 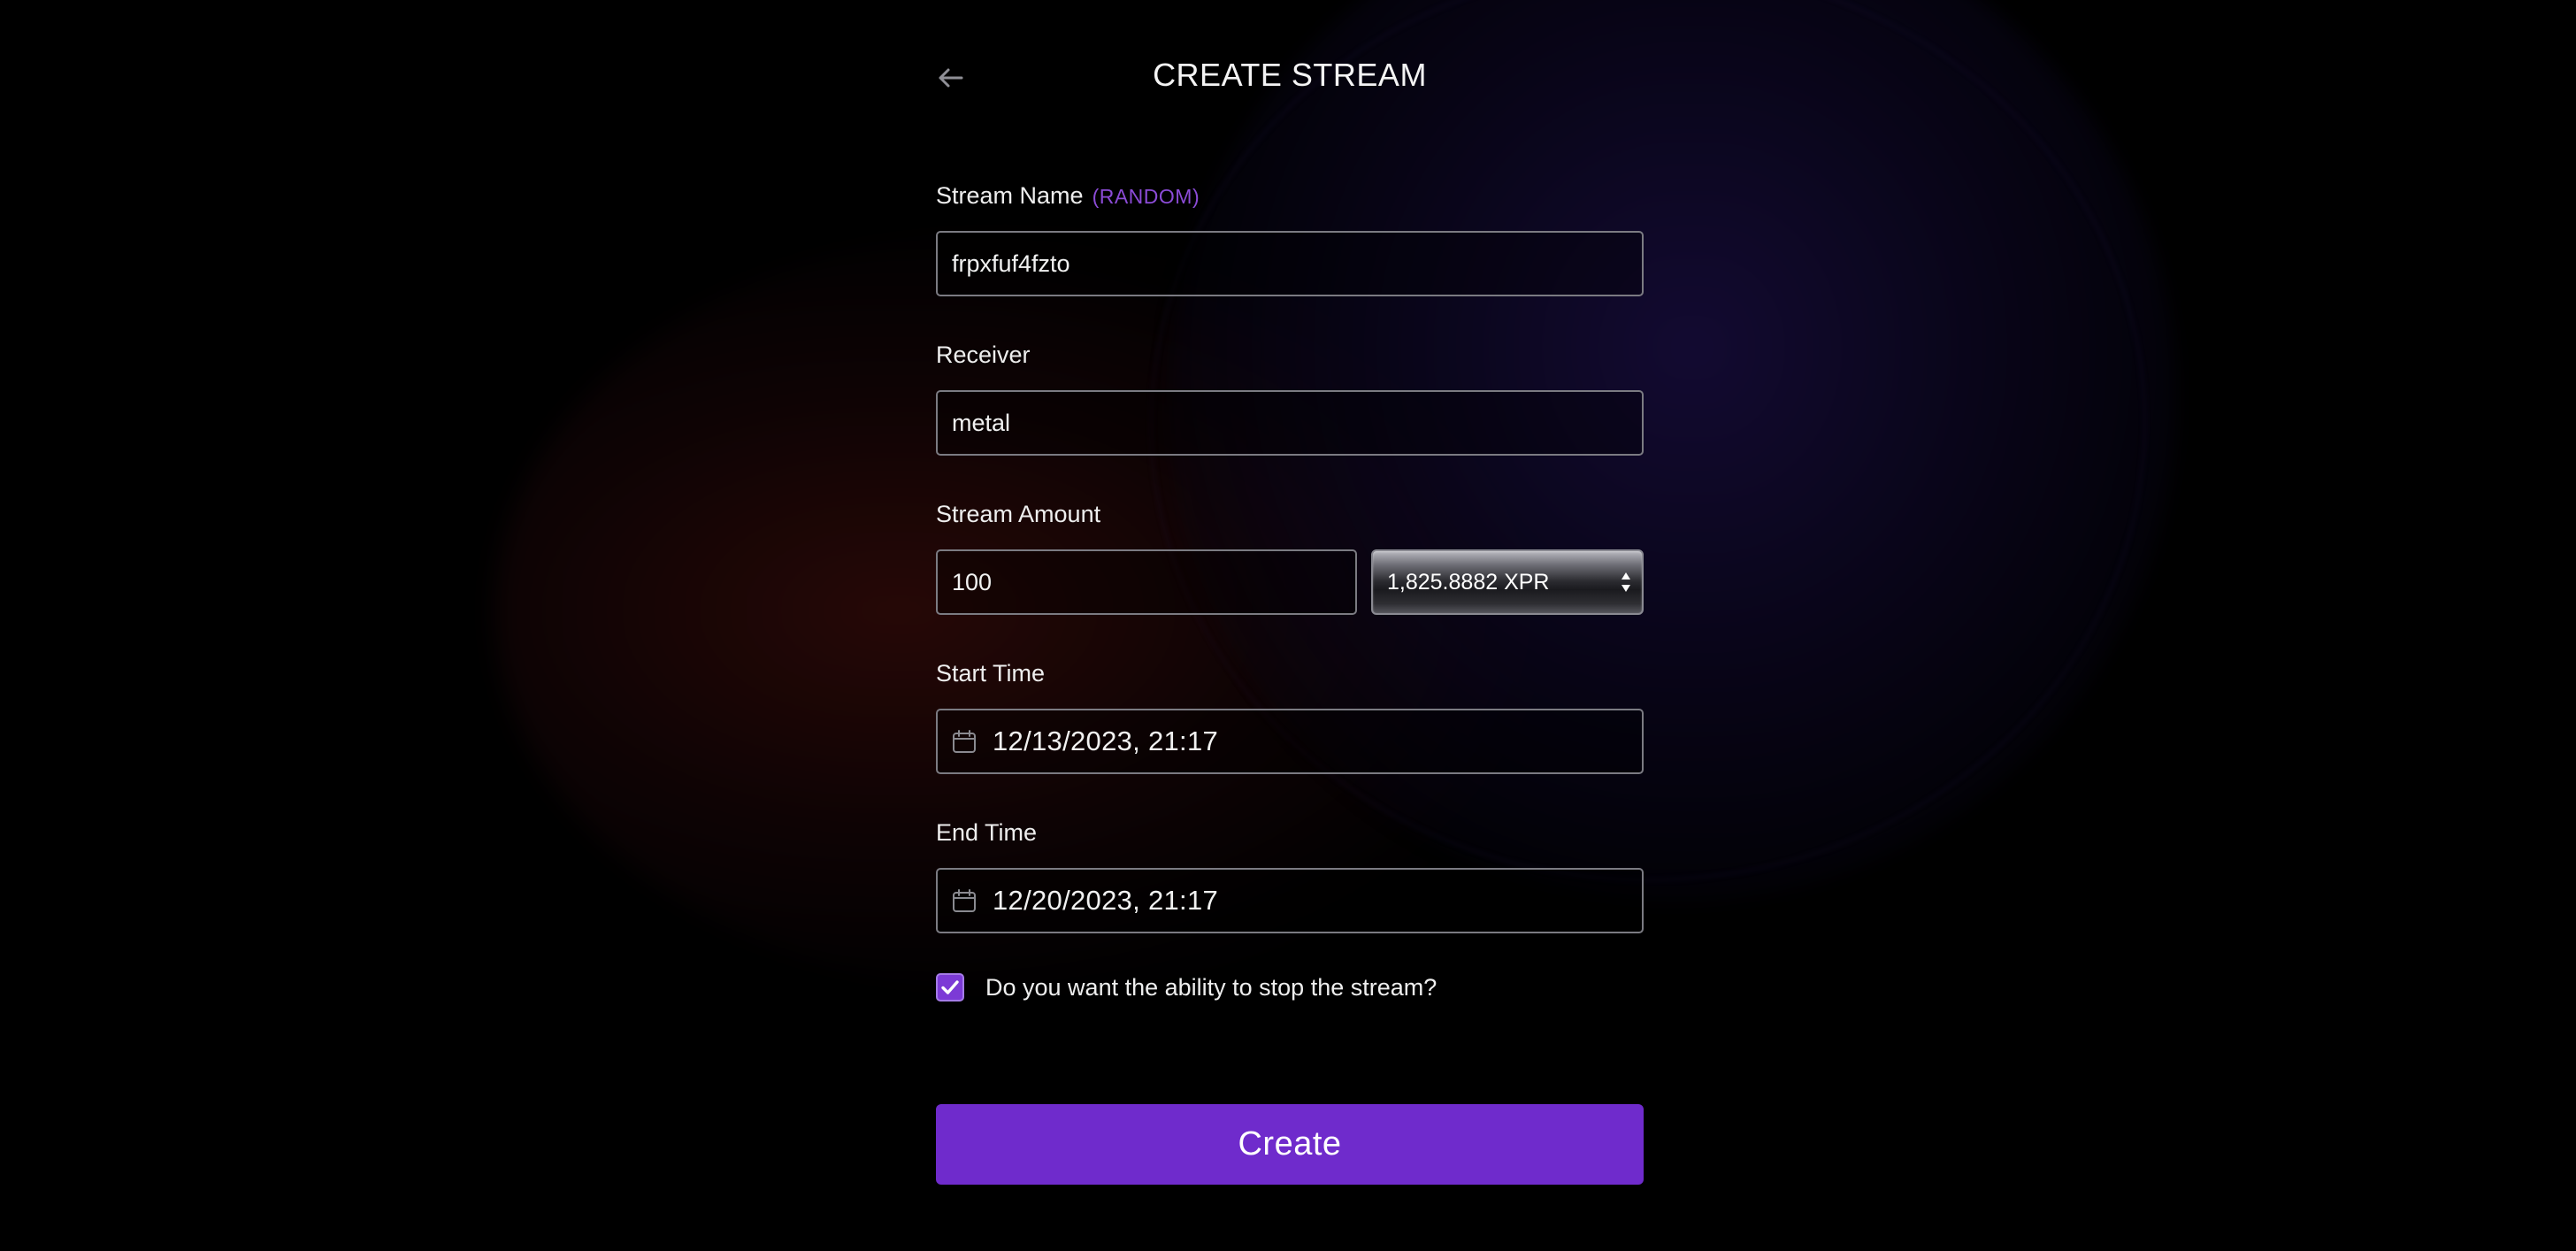 What do you see at coordinates (1106, 900) in the screenshot?
I see `end-time-value: 12/20/2023, 21:17` at bounding box center [1106, 900].